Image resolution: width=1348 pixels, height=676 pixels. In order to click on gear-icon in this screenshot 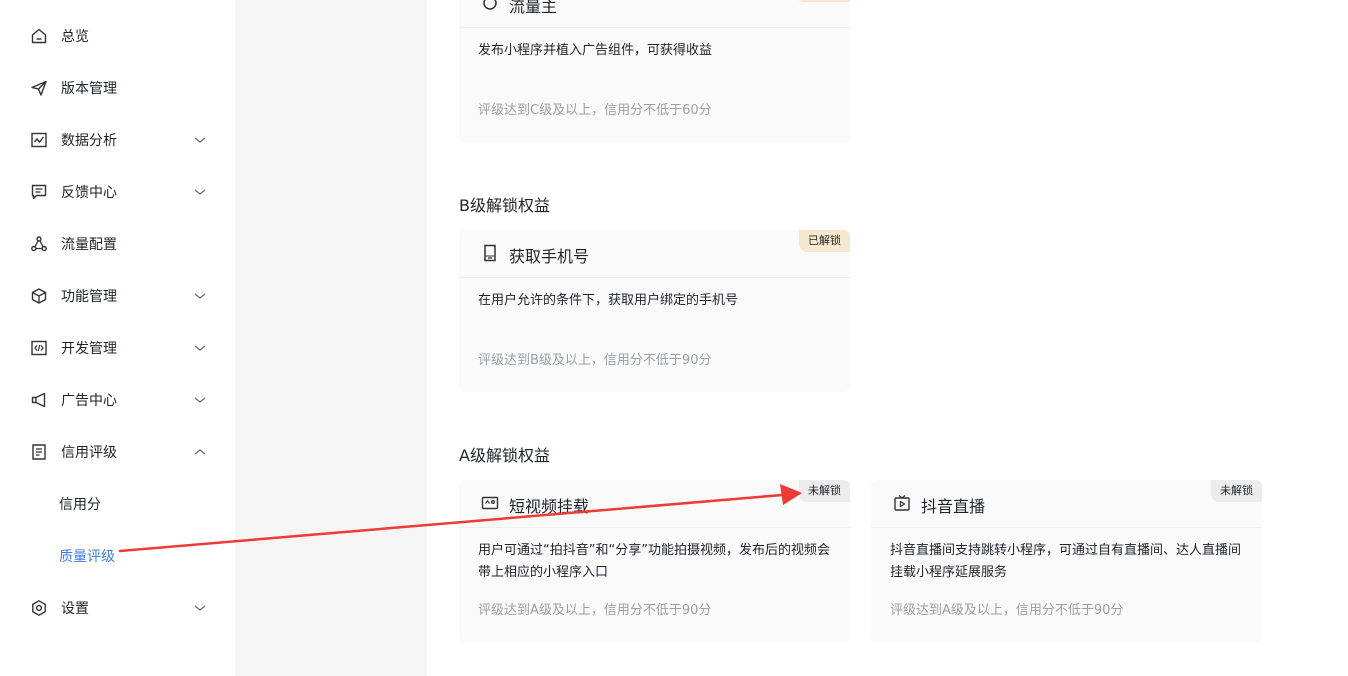, I will do `click(39, 608)`.